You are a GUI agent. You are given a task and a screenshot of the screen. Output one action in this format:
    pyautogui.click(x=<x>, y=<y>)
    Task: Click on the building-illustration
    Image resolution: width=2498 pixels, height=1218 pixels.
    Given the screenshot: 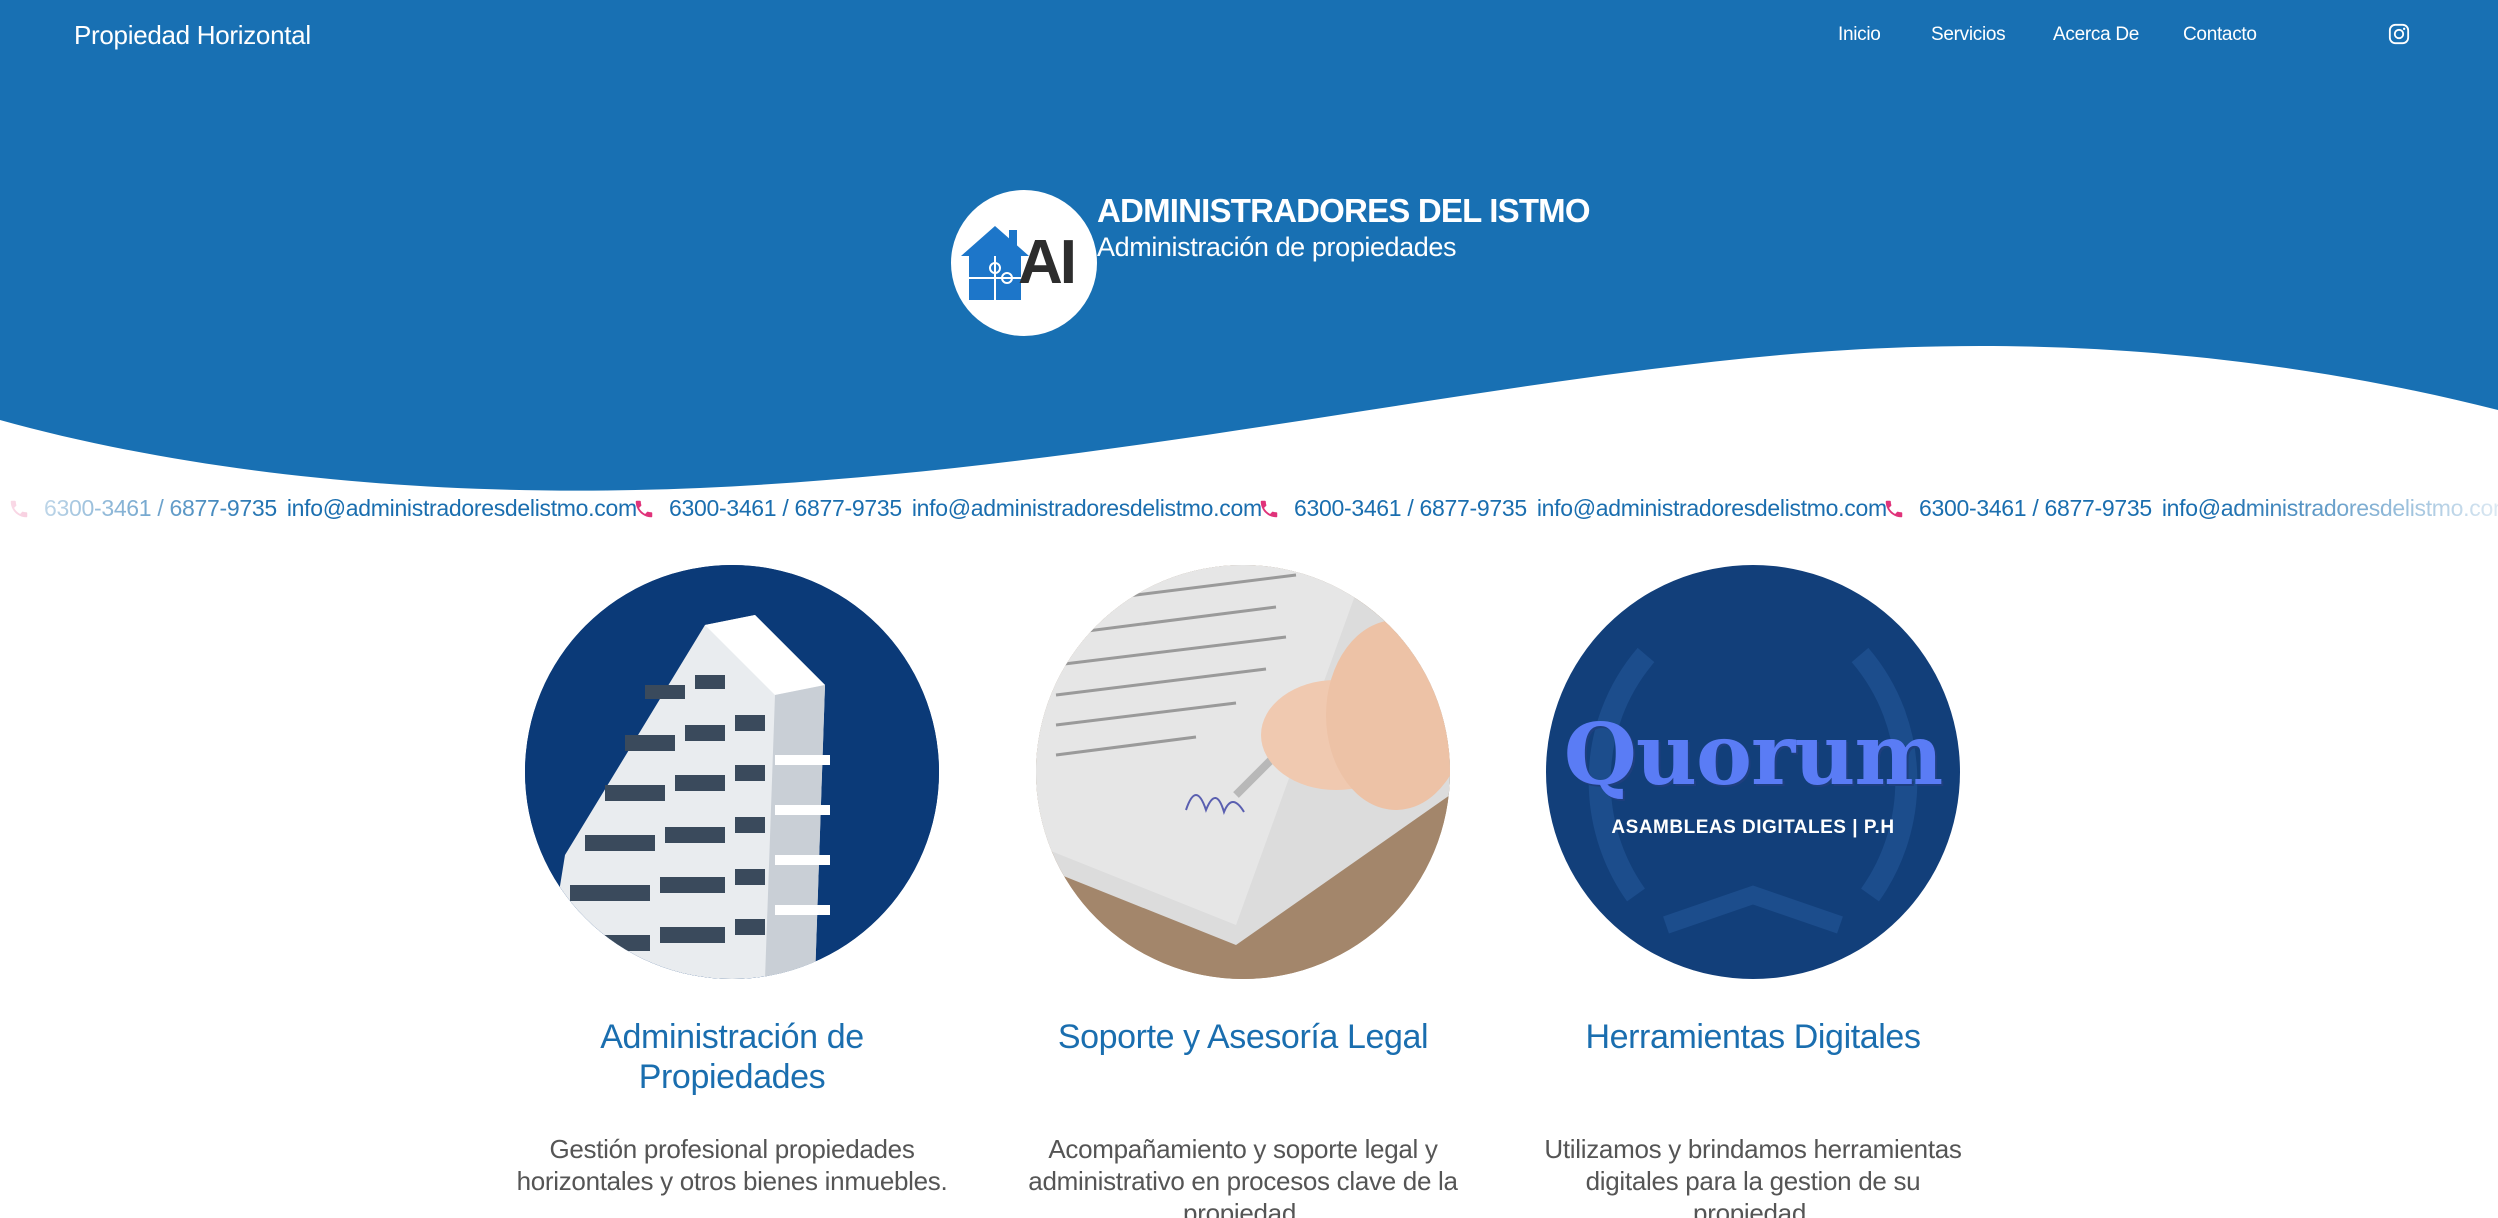 What is the action you would take?
    pyautogui.click(x=732, y=772)
    